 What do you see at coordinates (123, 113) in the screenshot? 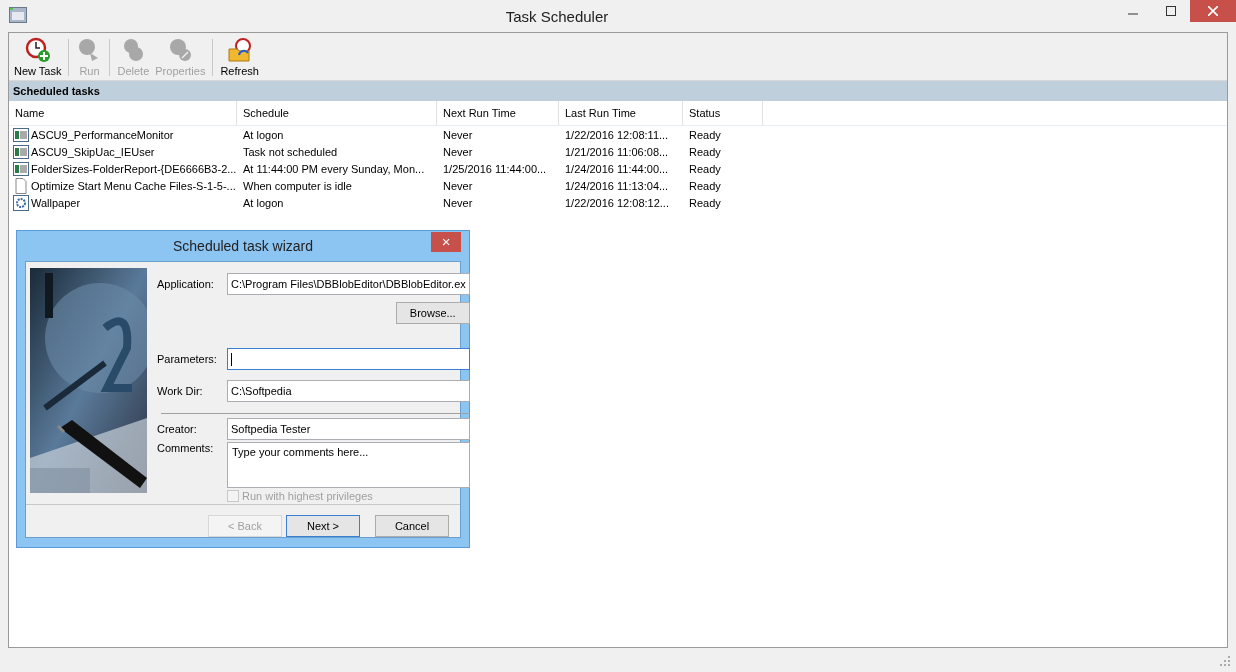
I see `column-header: Name` at bounding box center [123, 113].